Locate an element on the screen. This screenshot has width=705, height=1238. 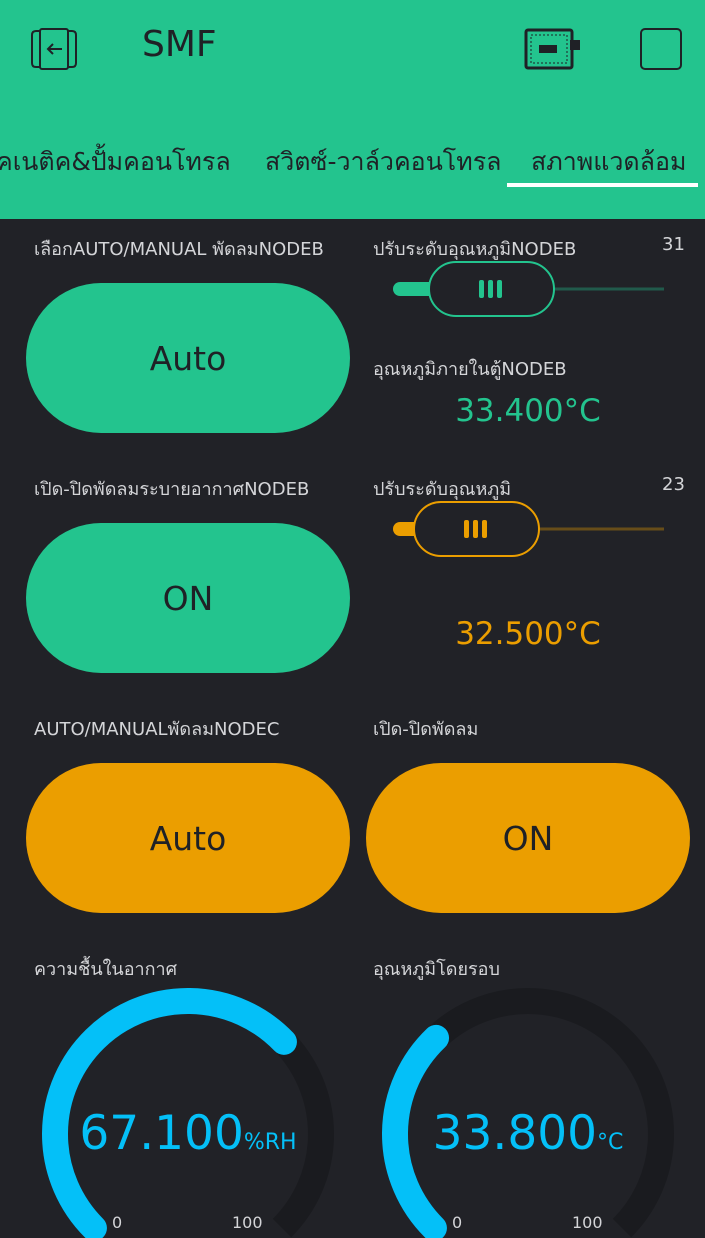
temp-adjust-nodeb-slider is located at coordinates (530, 290).